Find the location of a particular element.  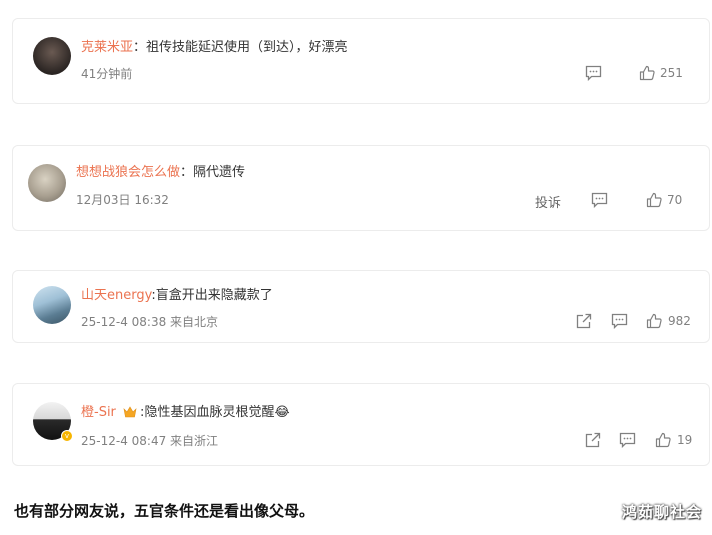

like-button: 251 is located at coordinates (661, 73).